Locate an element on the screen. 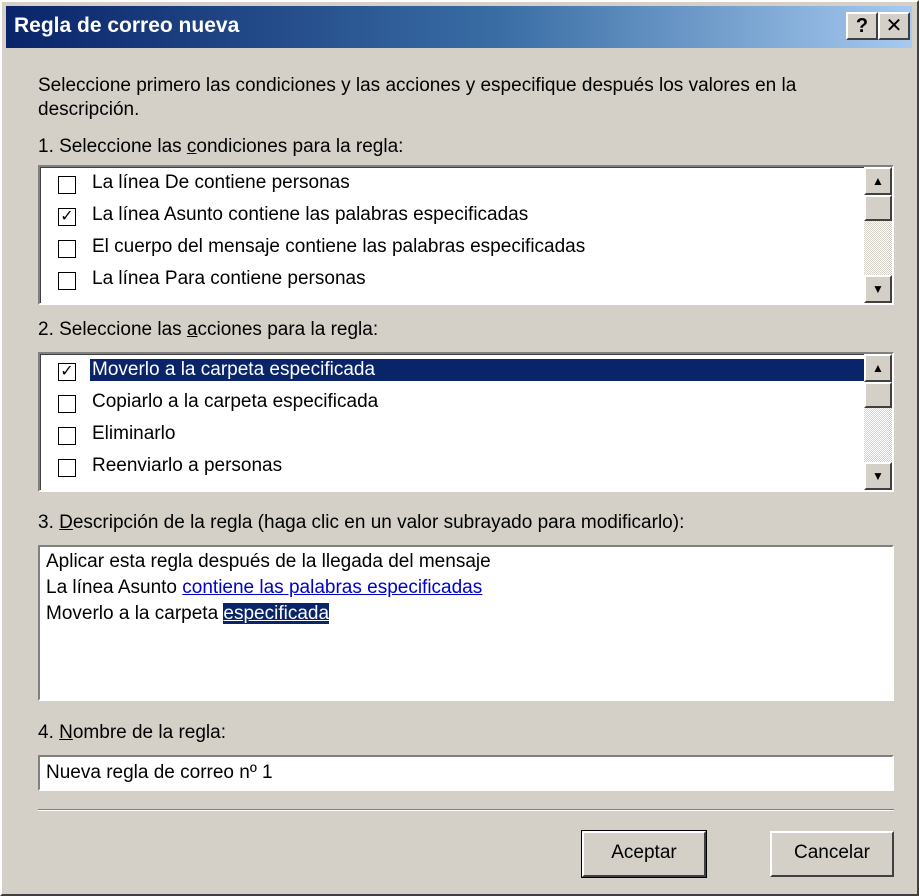  help-button: ? is located at coordinates (862, 26).